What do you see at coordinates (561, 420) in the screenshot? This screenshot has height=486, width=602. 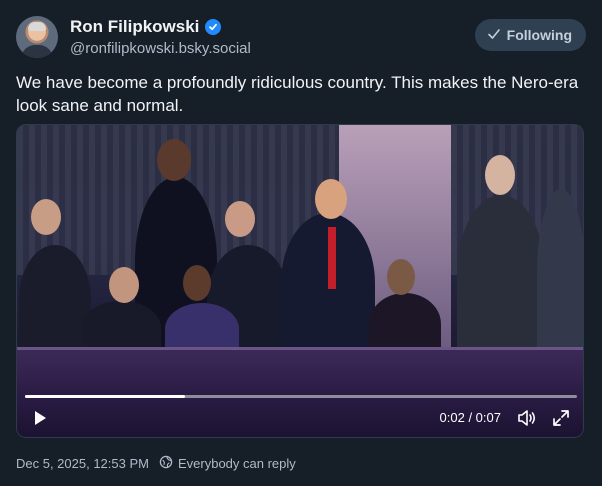 I see `fullscreen-icon` at bounding box center [561, 420].